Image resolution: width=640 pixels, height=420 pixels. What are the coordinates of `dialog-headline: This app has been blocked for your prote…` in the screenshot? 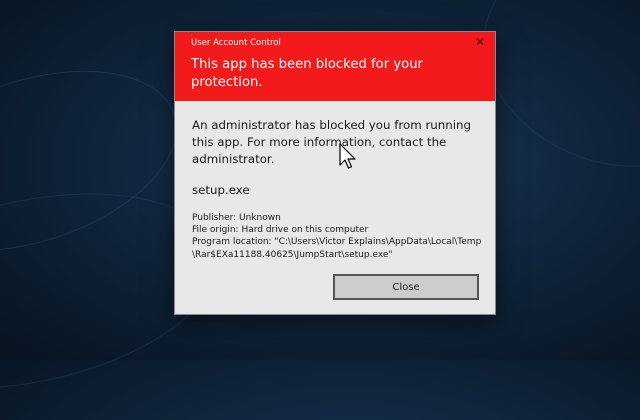 It's located at (307, 73).